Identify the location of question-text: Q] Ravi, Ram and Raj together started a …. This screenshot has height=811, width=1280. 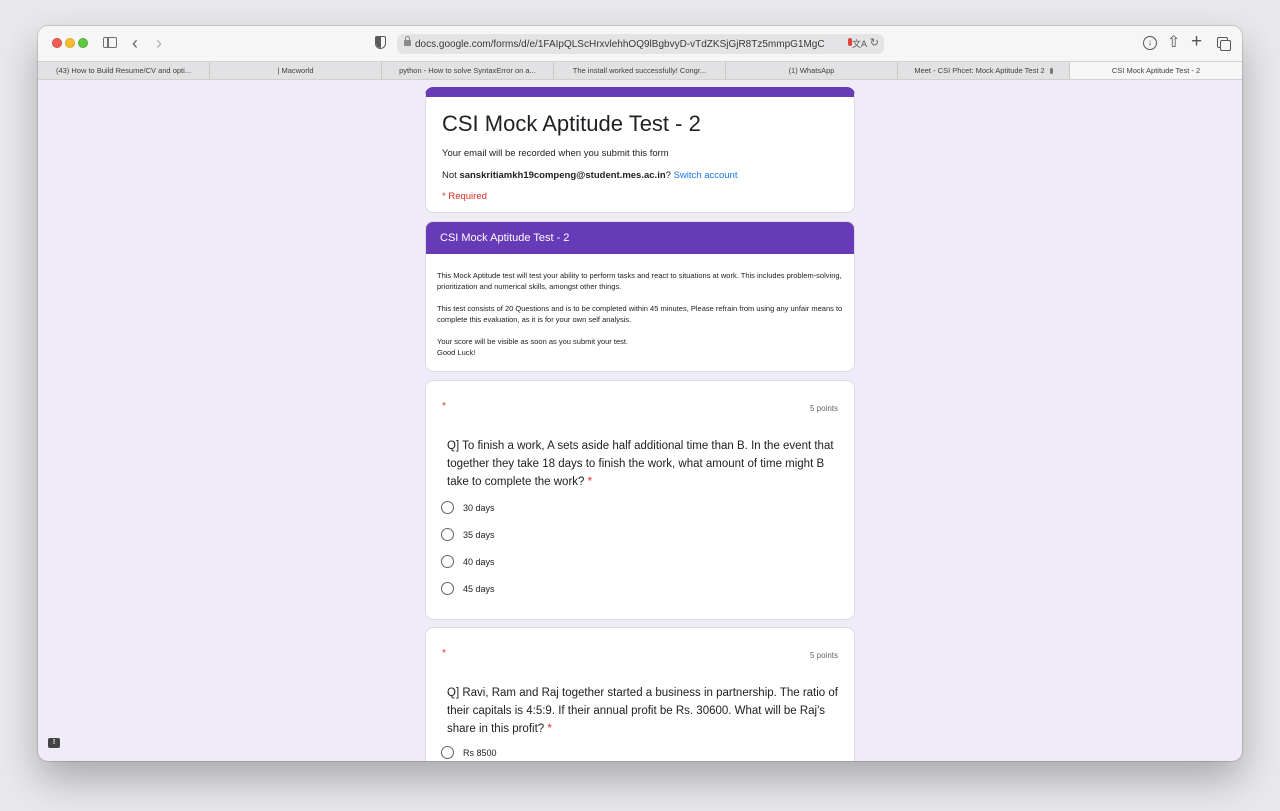
(643, 711).